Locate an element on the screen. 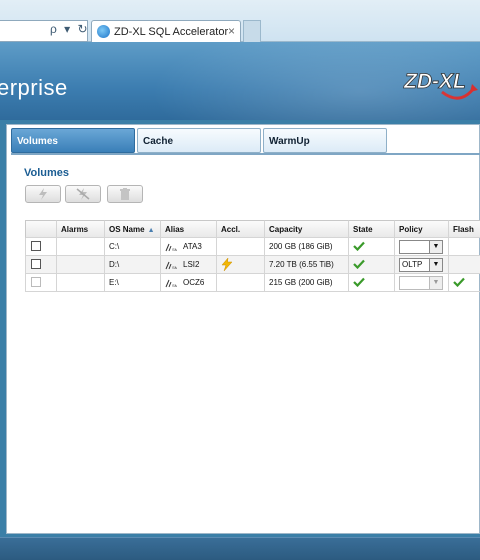 The image size is (480, 560). row-2-state is located at coordinates (372, 265).